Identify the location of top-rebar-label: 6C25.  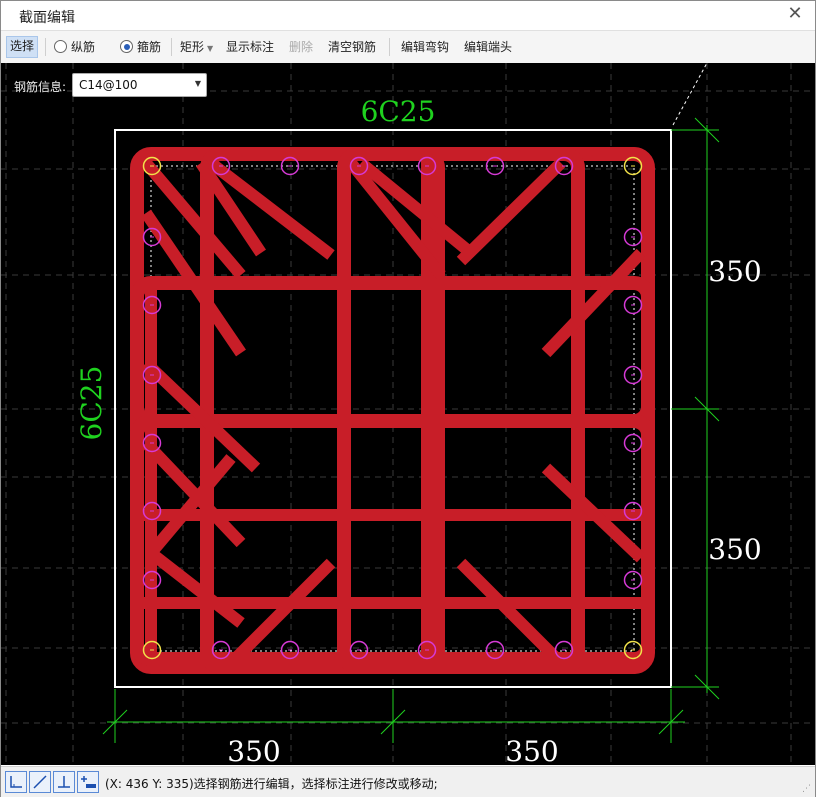
(398, 111).